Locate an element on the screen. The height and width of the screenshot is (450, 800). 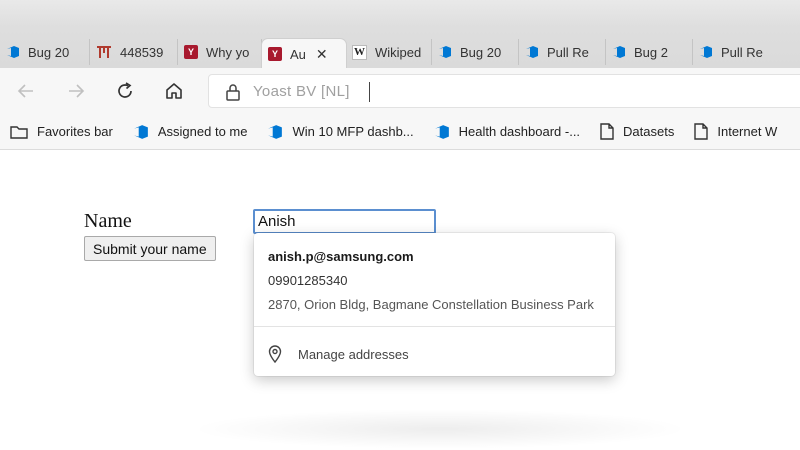
tab-label: Au is located at coordinates (298, 54).